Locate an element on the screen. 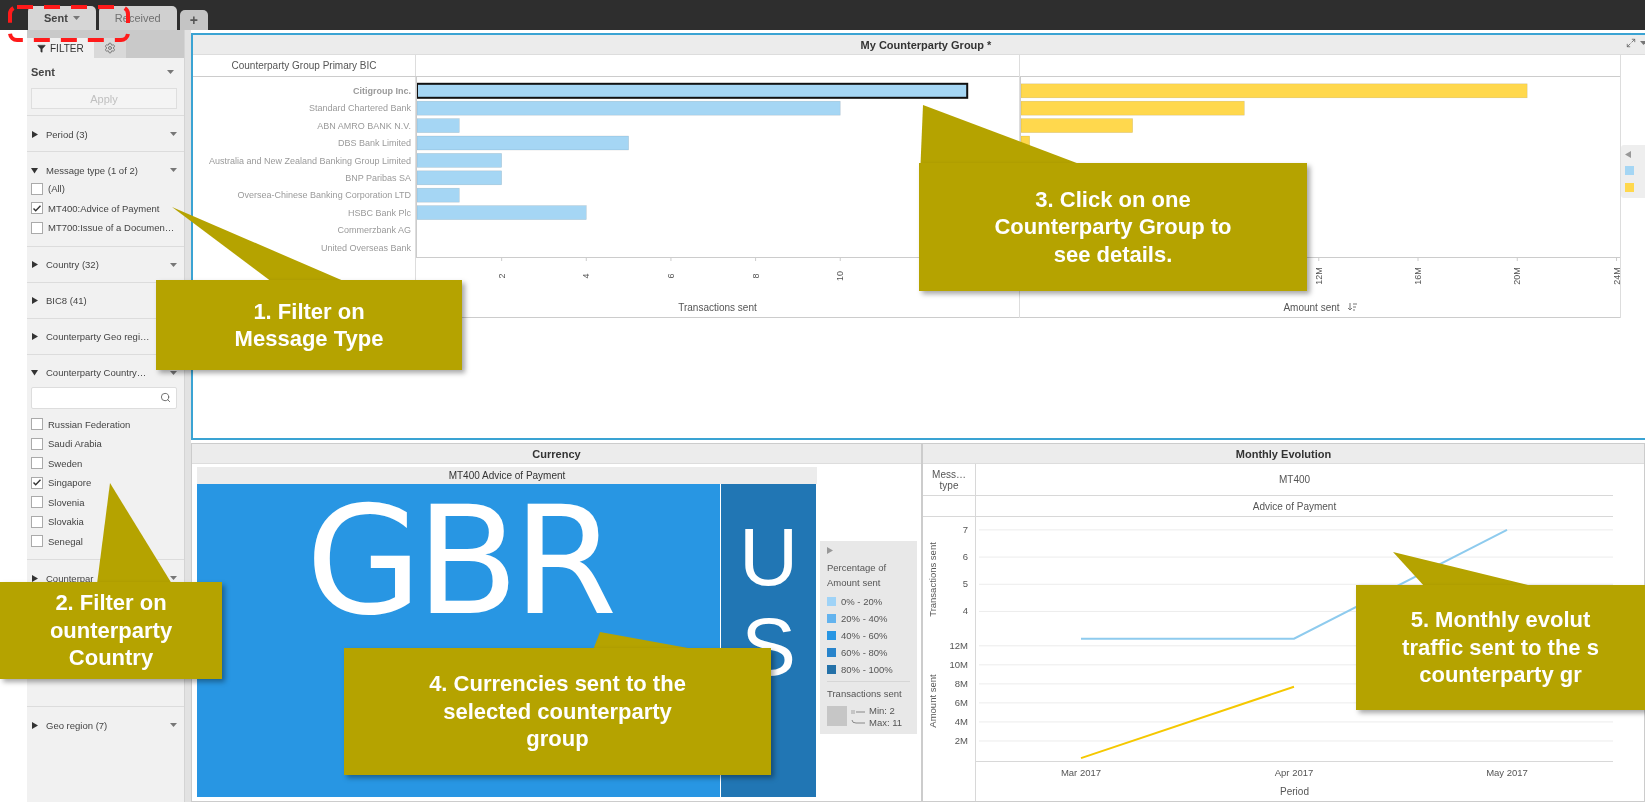 Image resolution: width=1645 pixels, height=802 pixels. axis-tick-label: 5 is located at coordinates (965, 584).